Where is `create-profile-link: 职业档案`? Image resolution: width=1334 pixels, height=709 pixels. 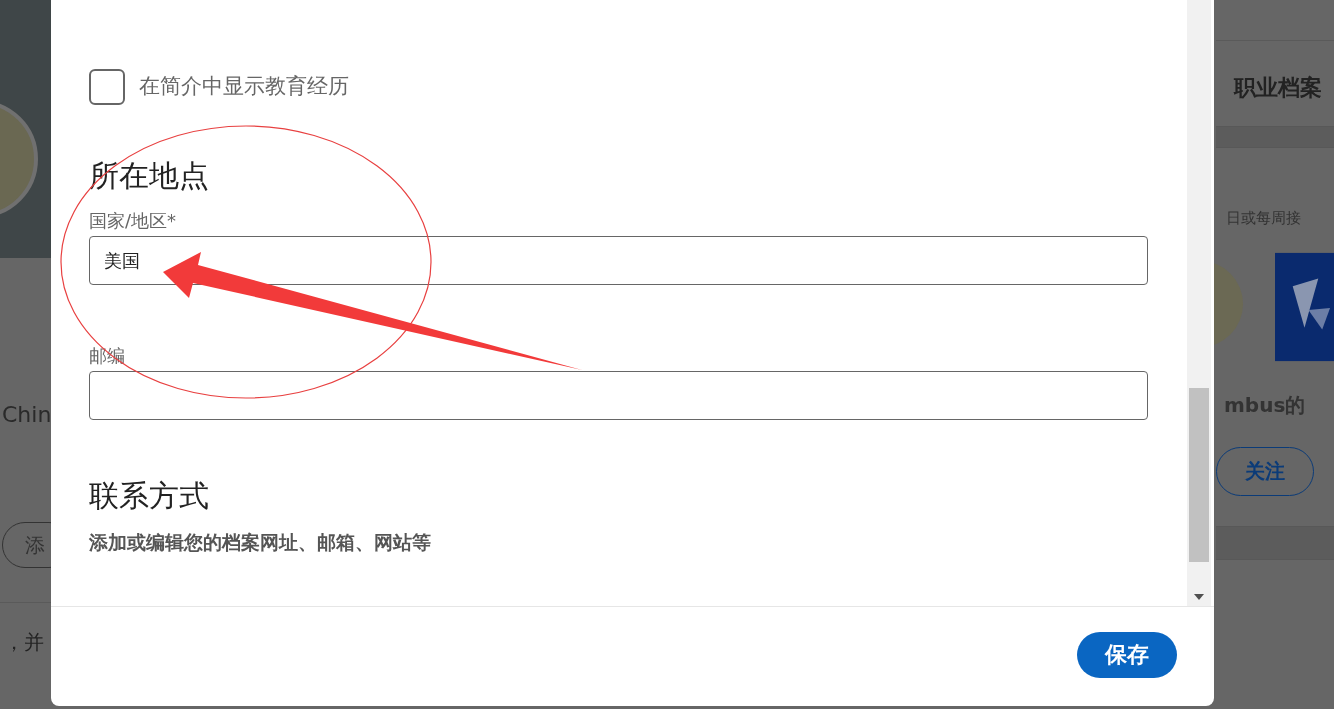
create-profile-link: 职业档案 is located at coordinates (1284, 87).